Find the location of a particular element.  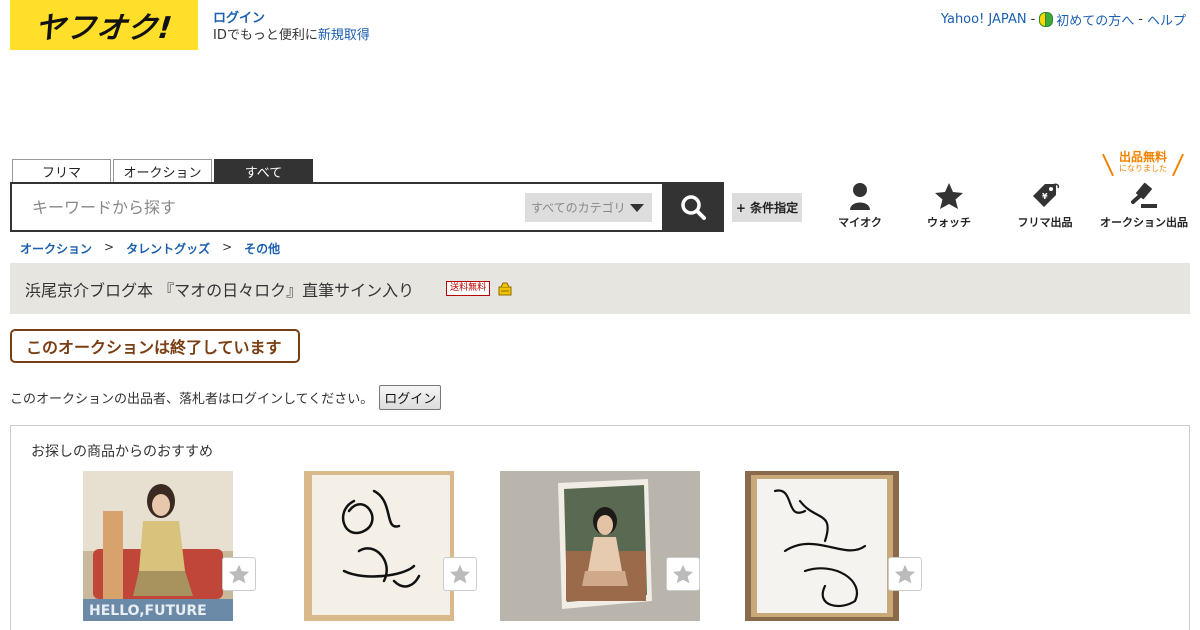

price-tag-icon: ¥ is located at coordinates (1046, 195).